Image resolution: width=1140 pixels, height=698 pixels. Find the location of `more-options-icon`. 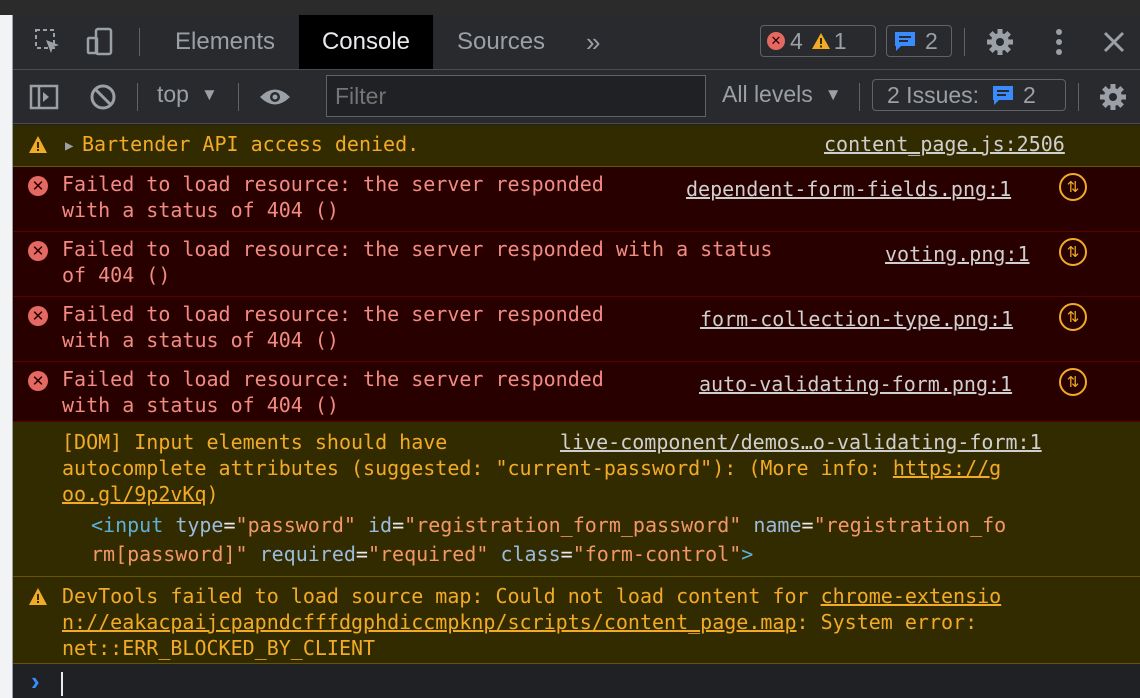

more-options-icon is located at coordinates (1059, 42).